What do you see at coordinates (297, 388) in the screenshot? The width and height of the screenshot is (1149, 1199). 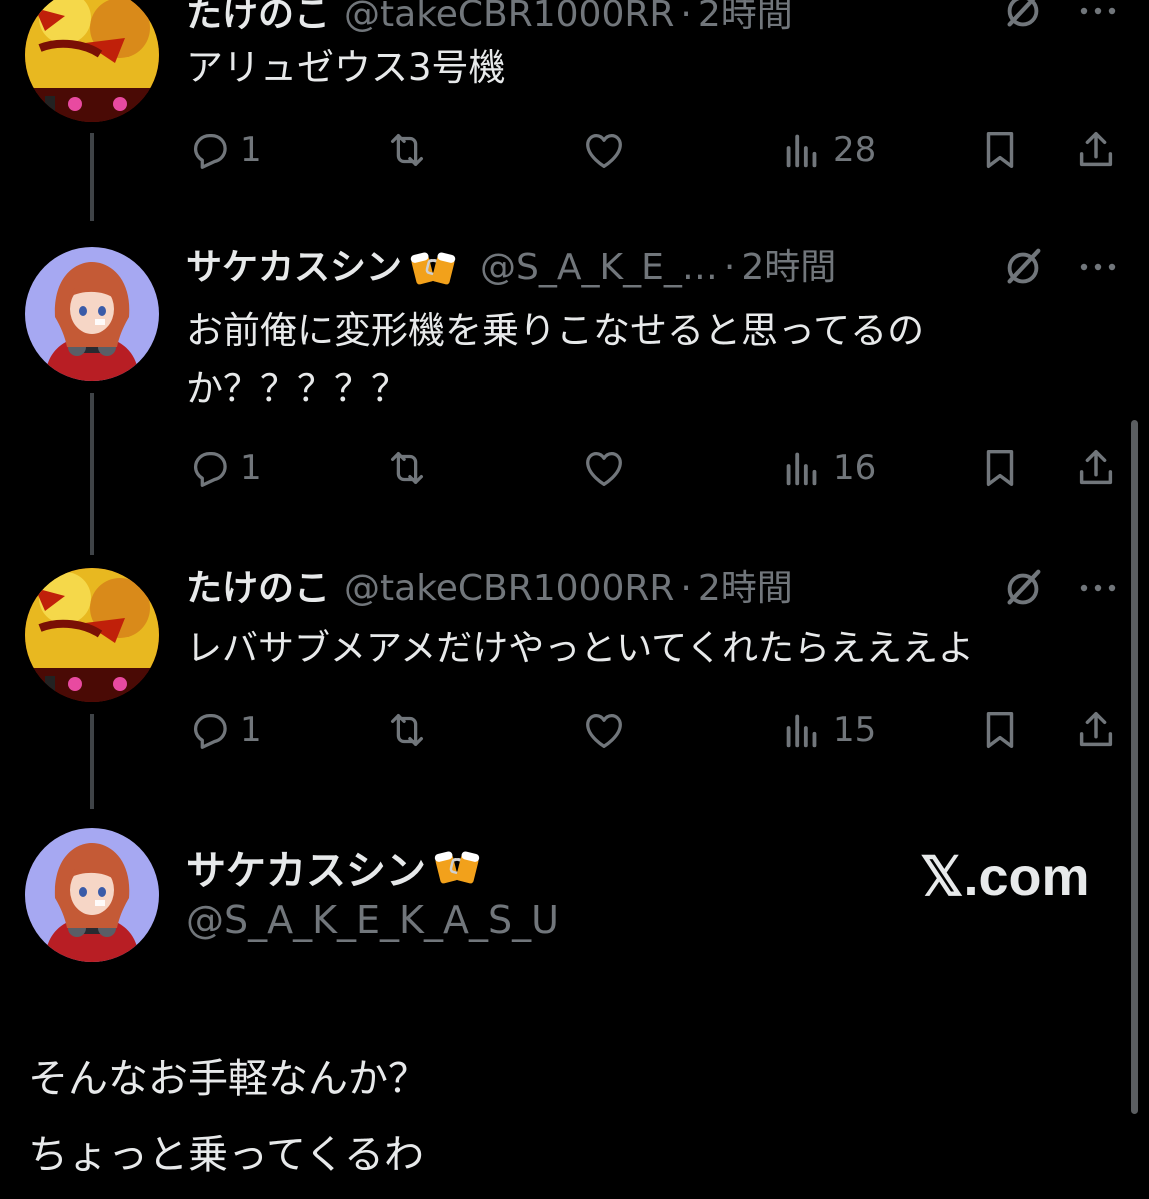 I see `tweet-text-line: か？？？？？` at bounding box center [297, 388].